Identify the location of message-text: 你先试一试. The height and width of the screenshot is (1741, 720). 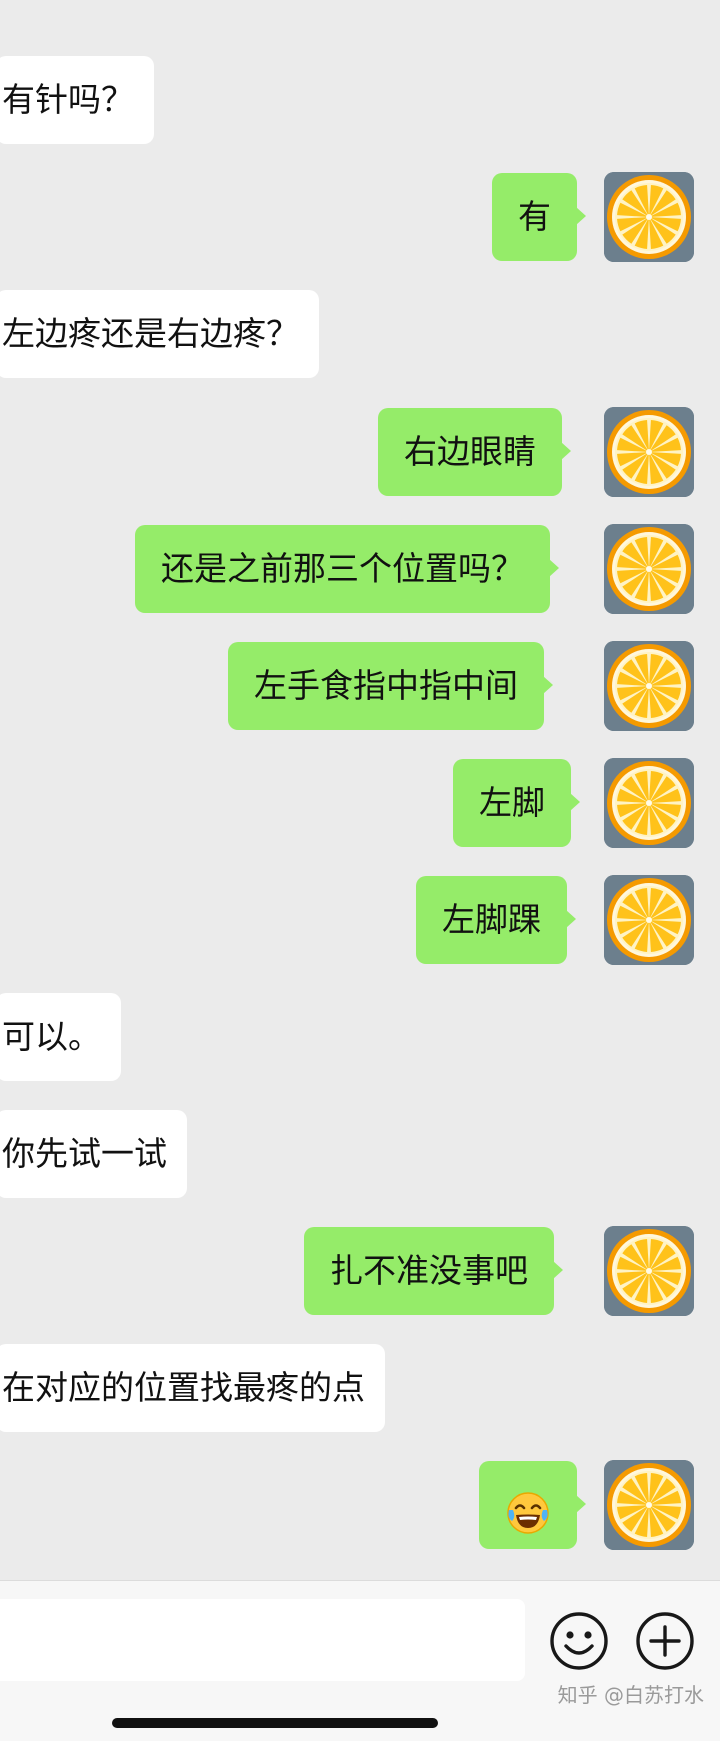
(84, 1153).